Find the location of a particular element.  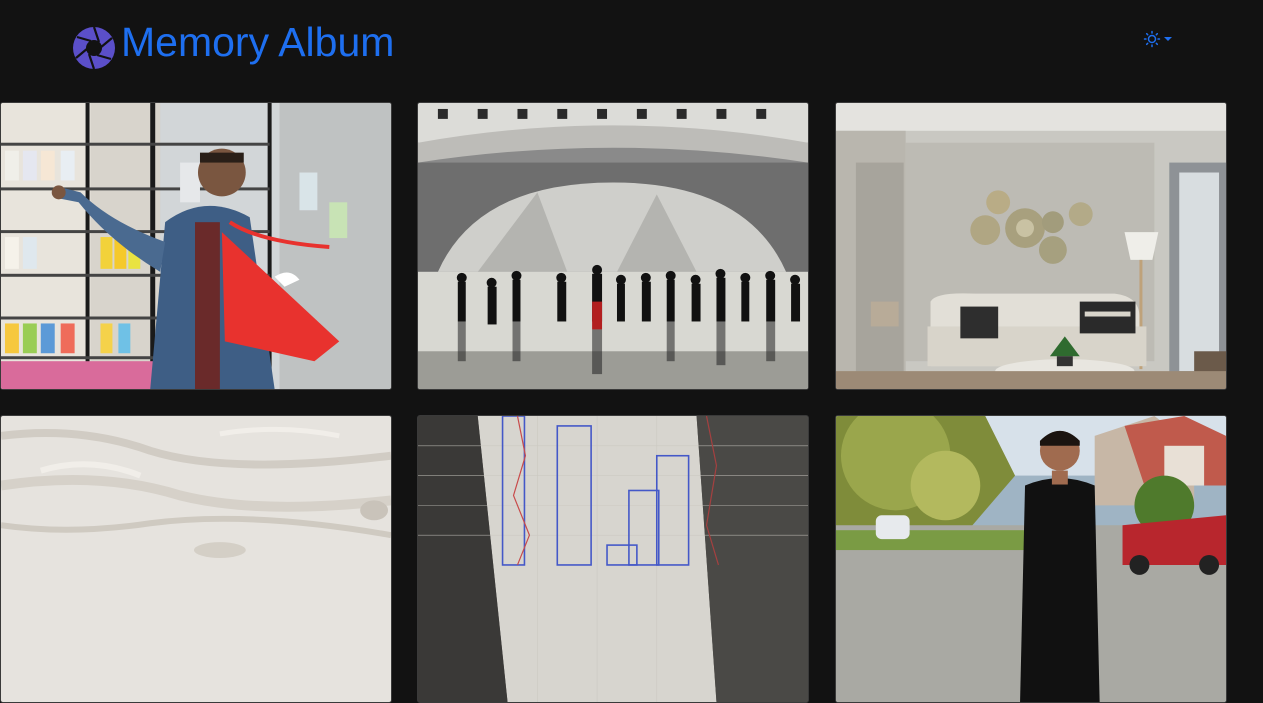

photo-grocery-shopper is located at coordinates (196, 246).